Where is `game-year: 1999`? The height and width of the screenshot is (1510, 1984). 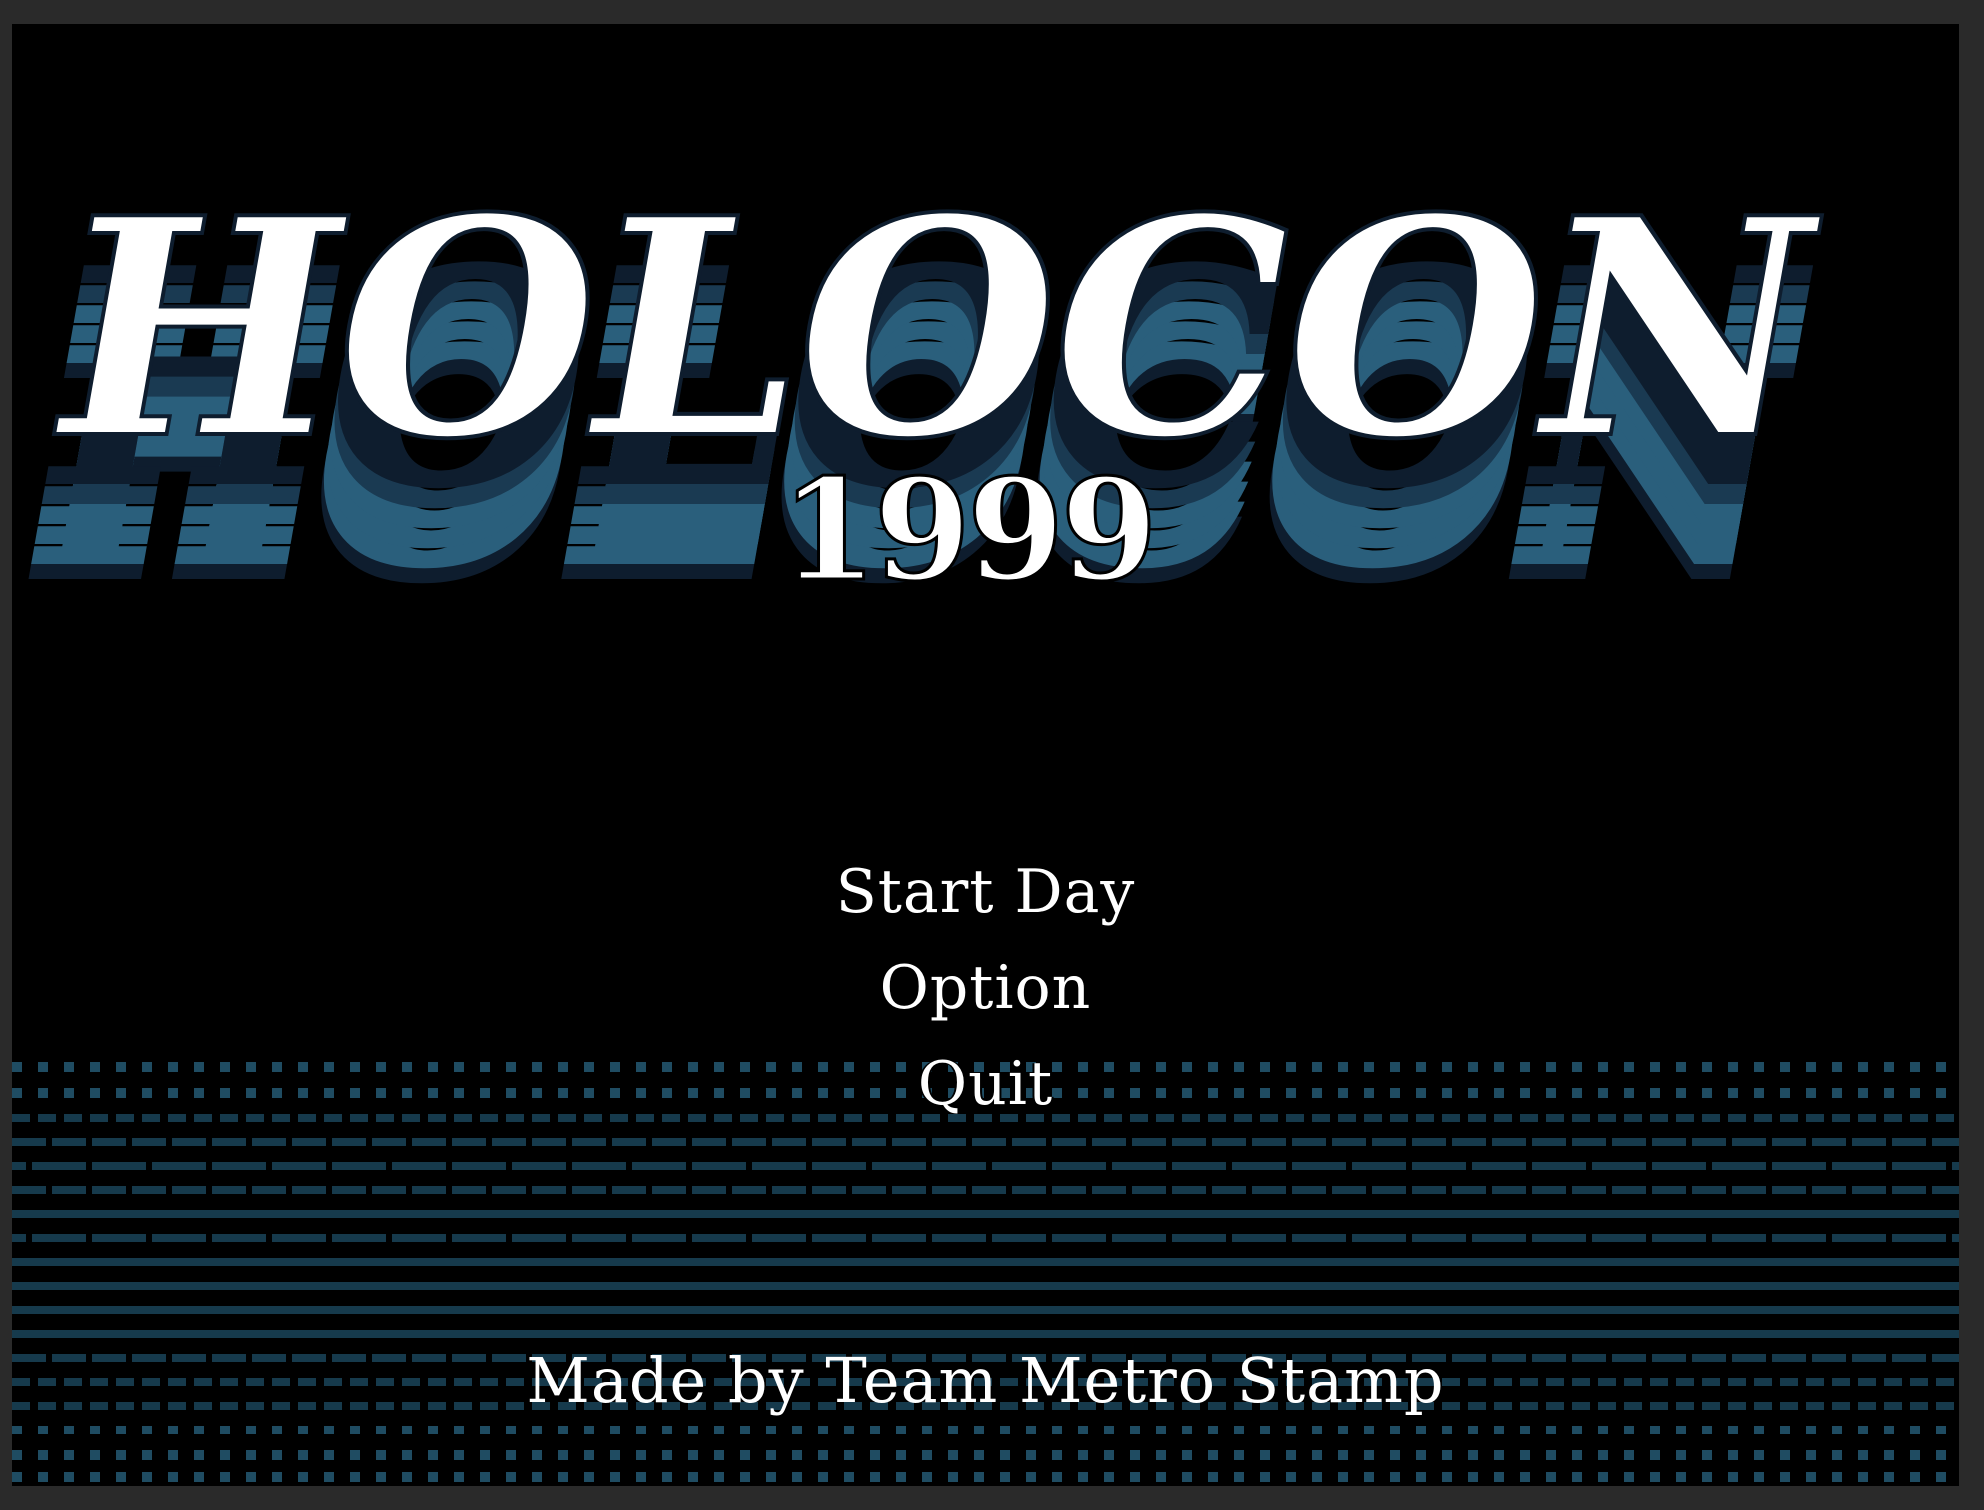 game-year: 1999 is located at coordinates (967, 531).